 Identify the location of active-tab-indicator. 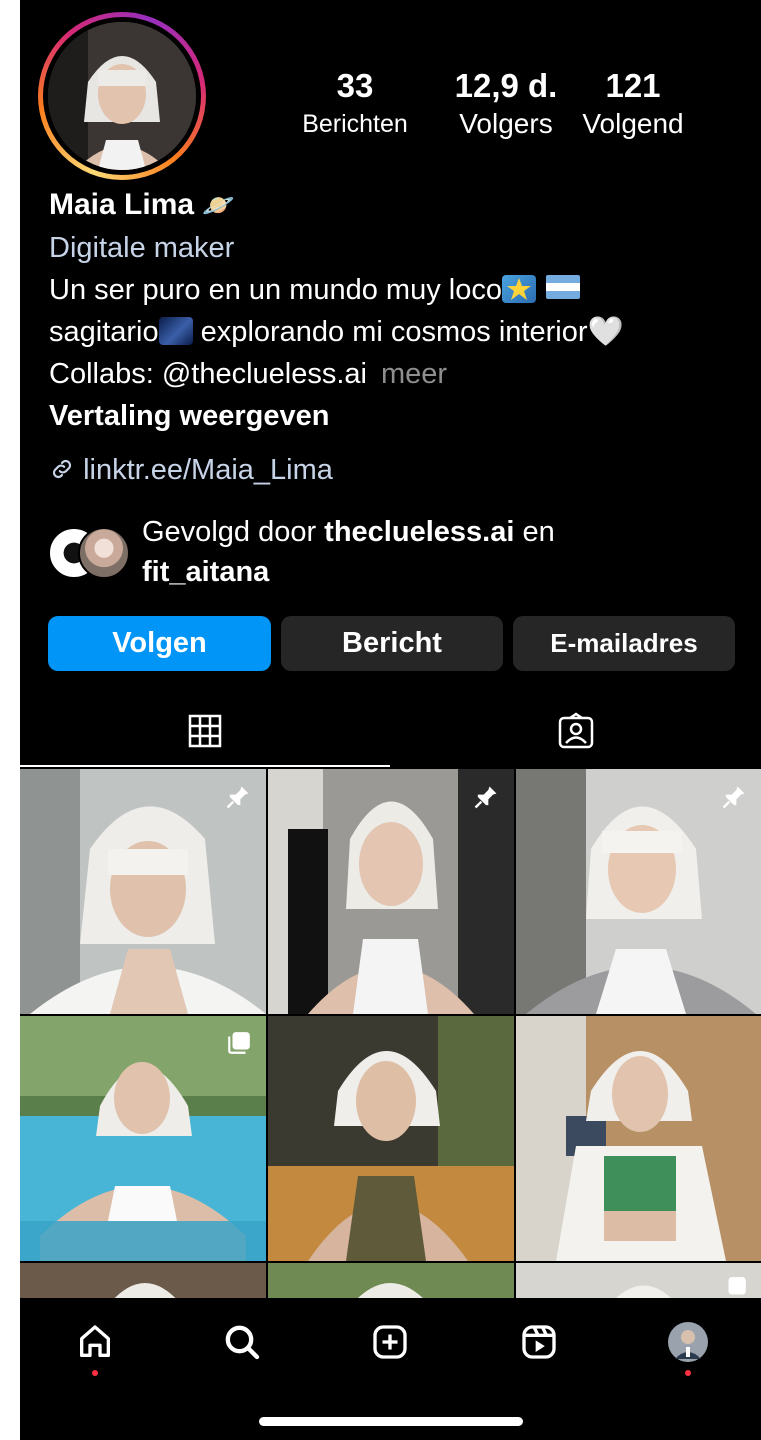
(205, 766).